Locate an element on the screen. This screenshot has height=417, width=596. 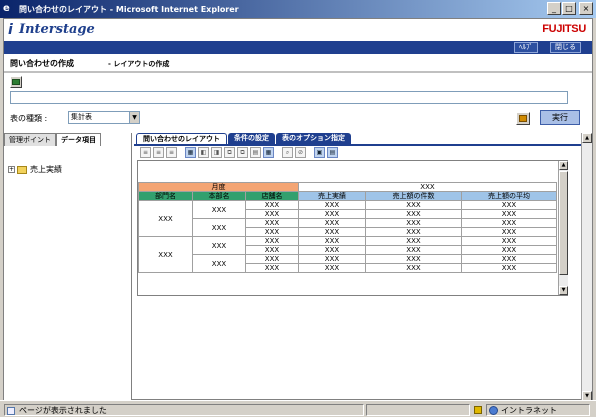
tab-table-options: 表のオプション指定 is located at coordinates (313, 138).